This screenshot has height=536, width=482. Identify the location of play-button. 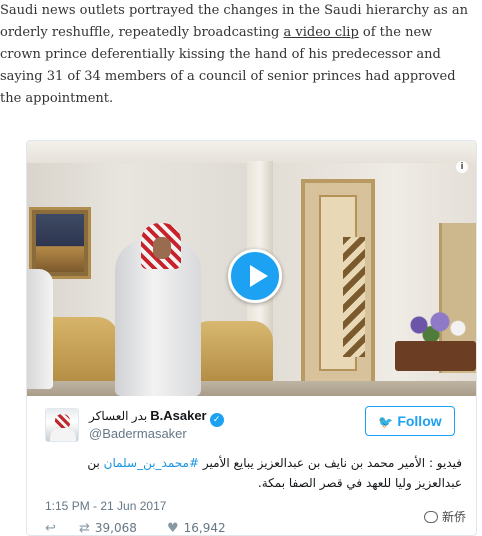
(255, 276).